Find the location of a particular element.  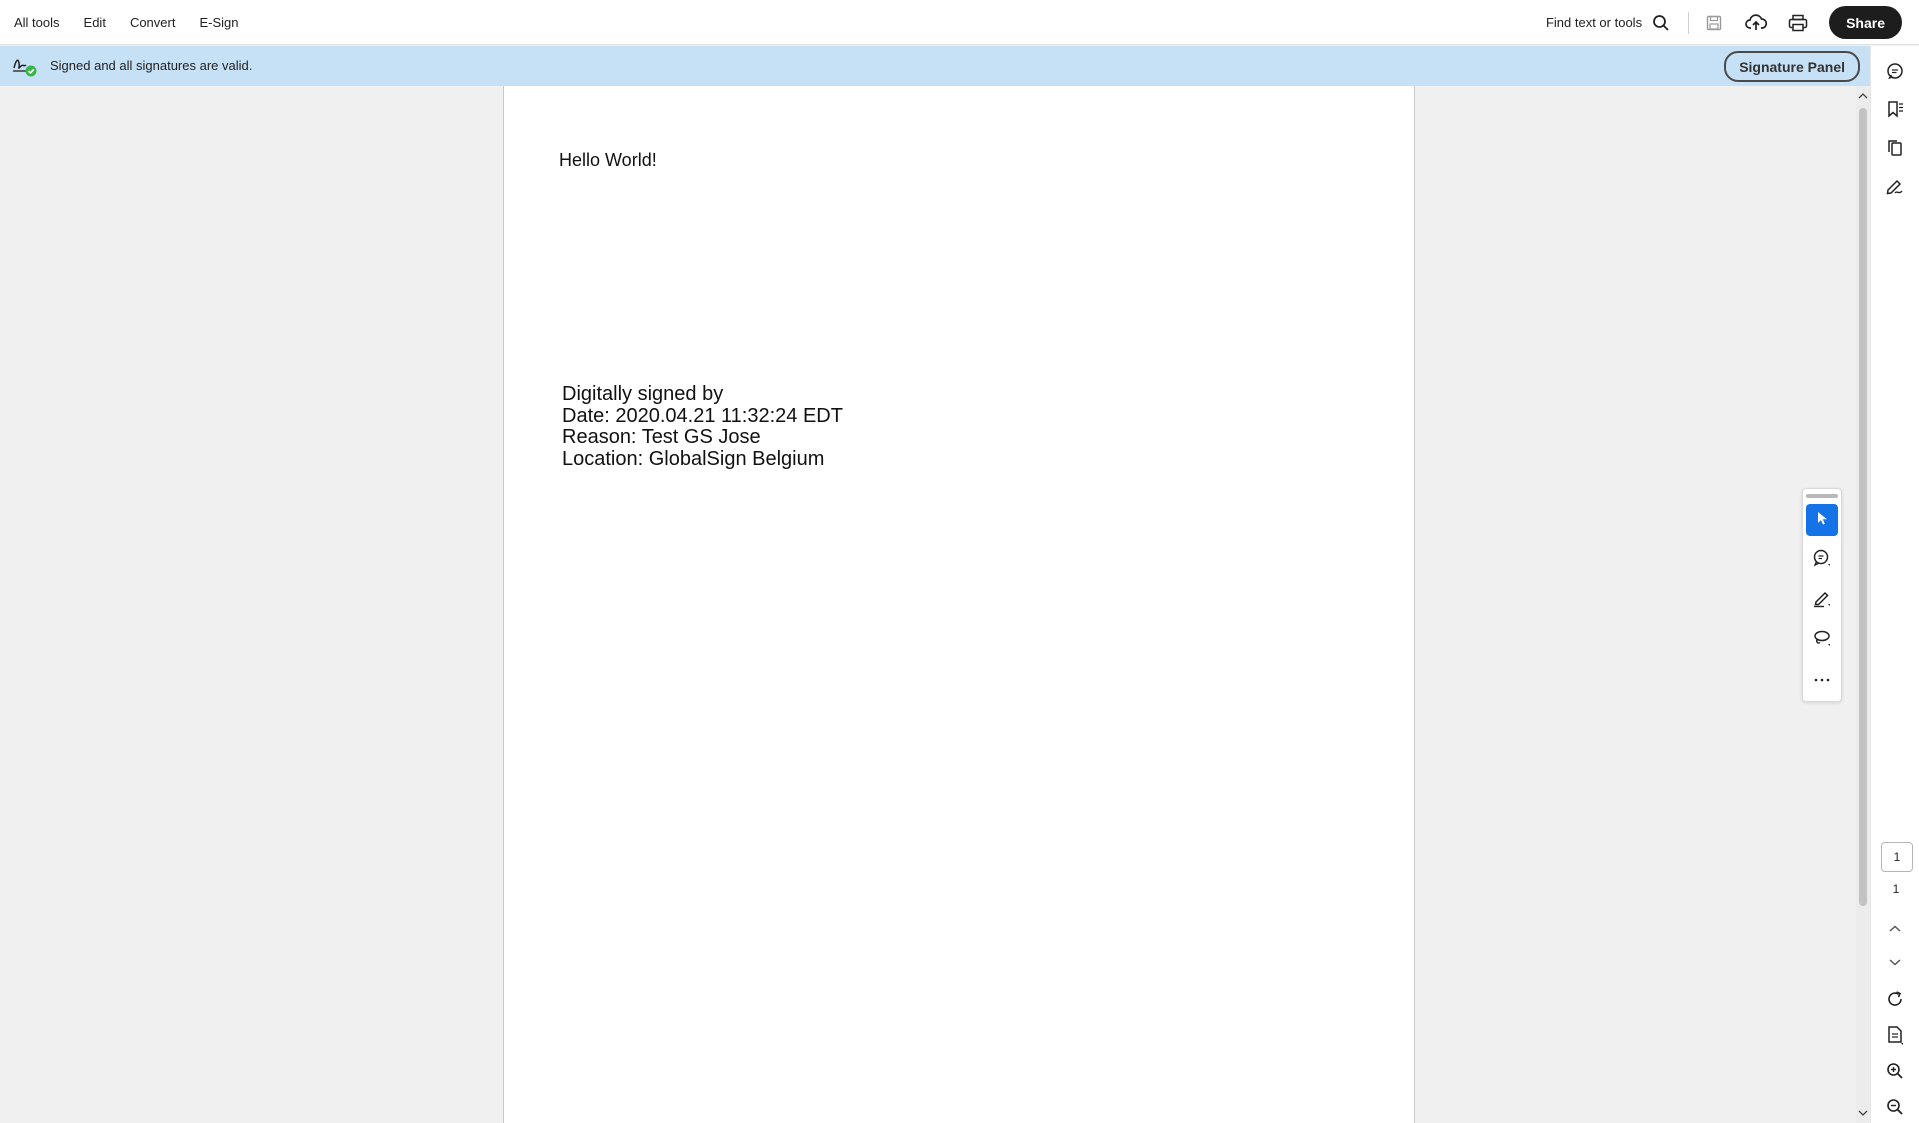

toolbar-actions: Find text or tools Share is located at coordinates (1724, 22).